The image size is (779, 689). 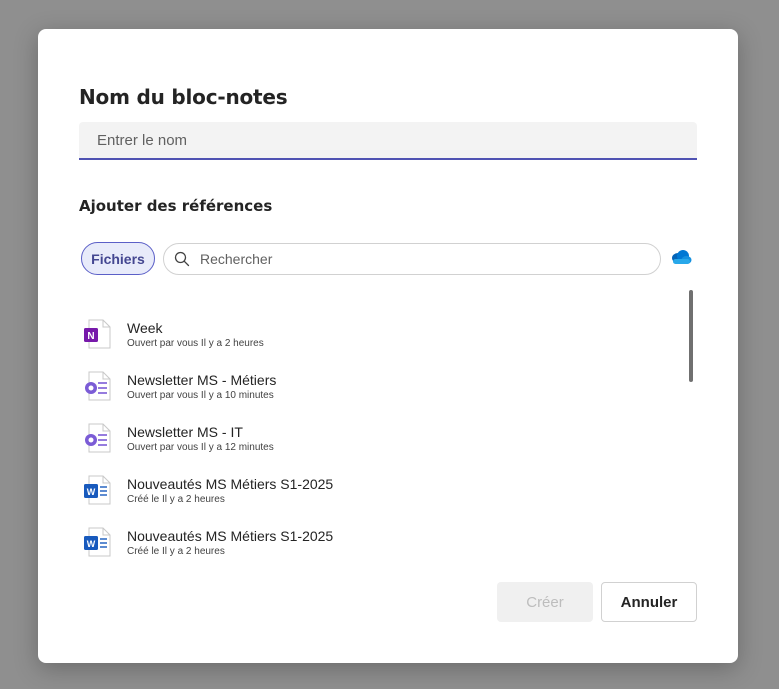 I want to click on cancel-button: Annuler, so click(x=649, y=602).